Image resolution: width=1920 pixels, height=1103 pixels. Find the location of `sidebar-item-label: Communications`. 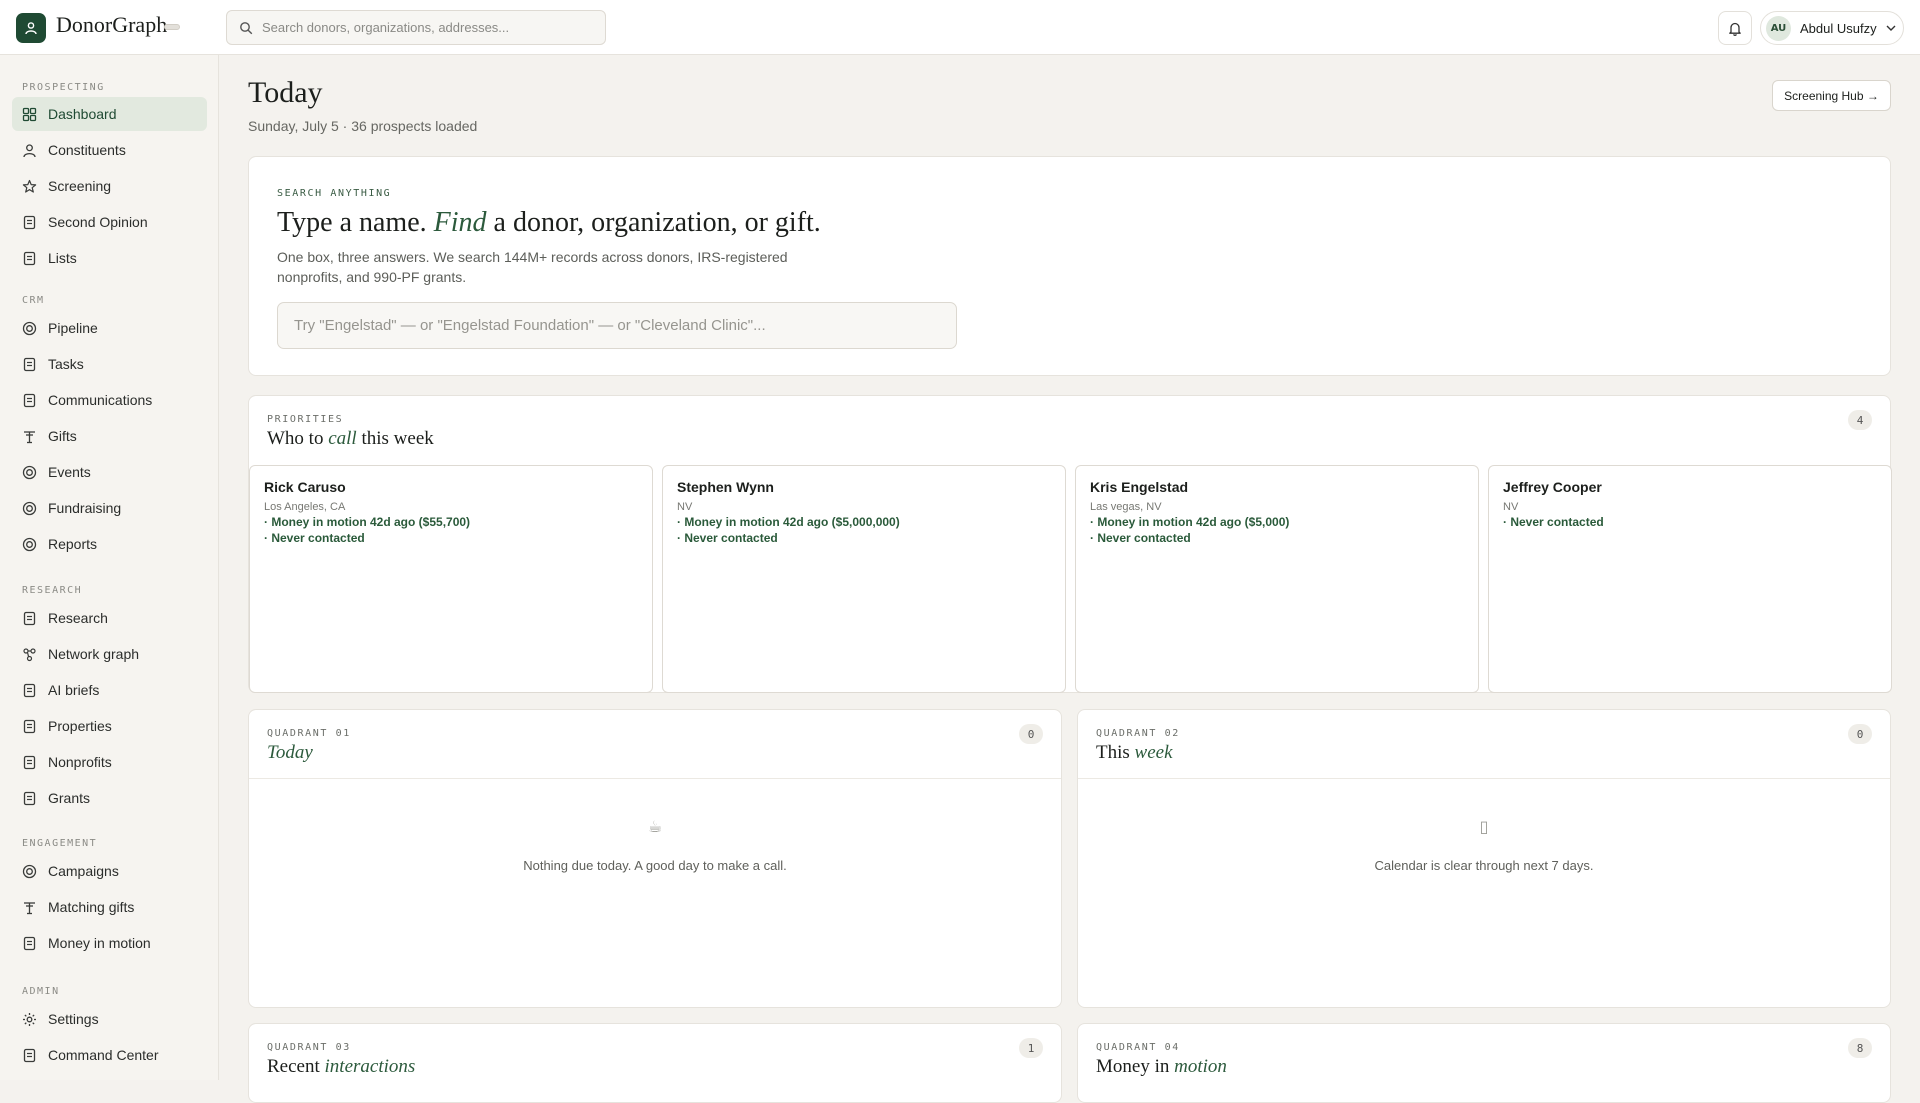

sidebar-item-label: Communications is located at coordinates (100, 400).